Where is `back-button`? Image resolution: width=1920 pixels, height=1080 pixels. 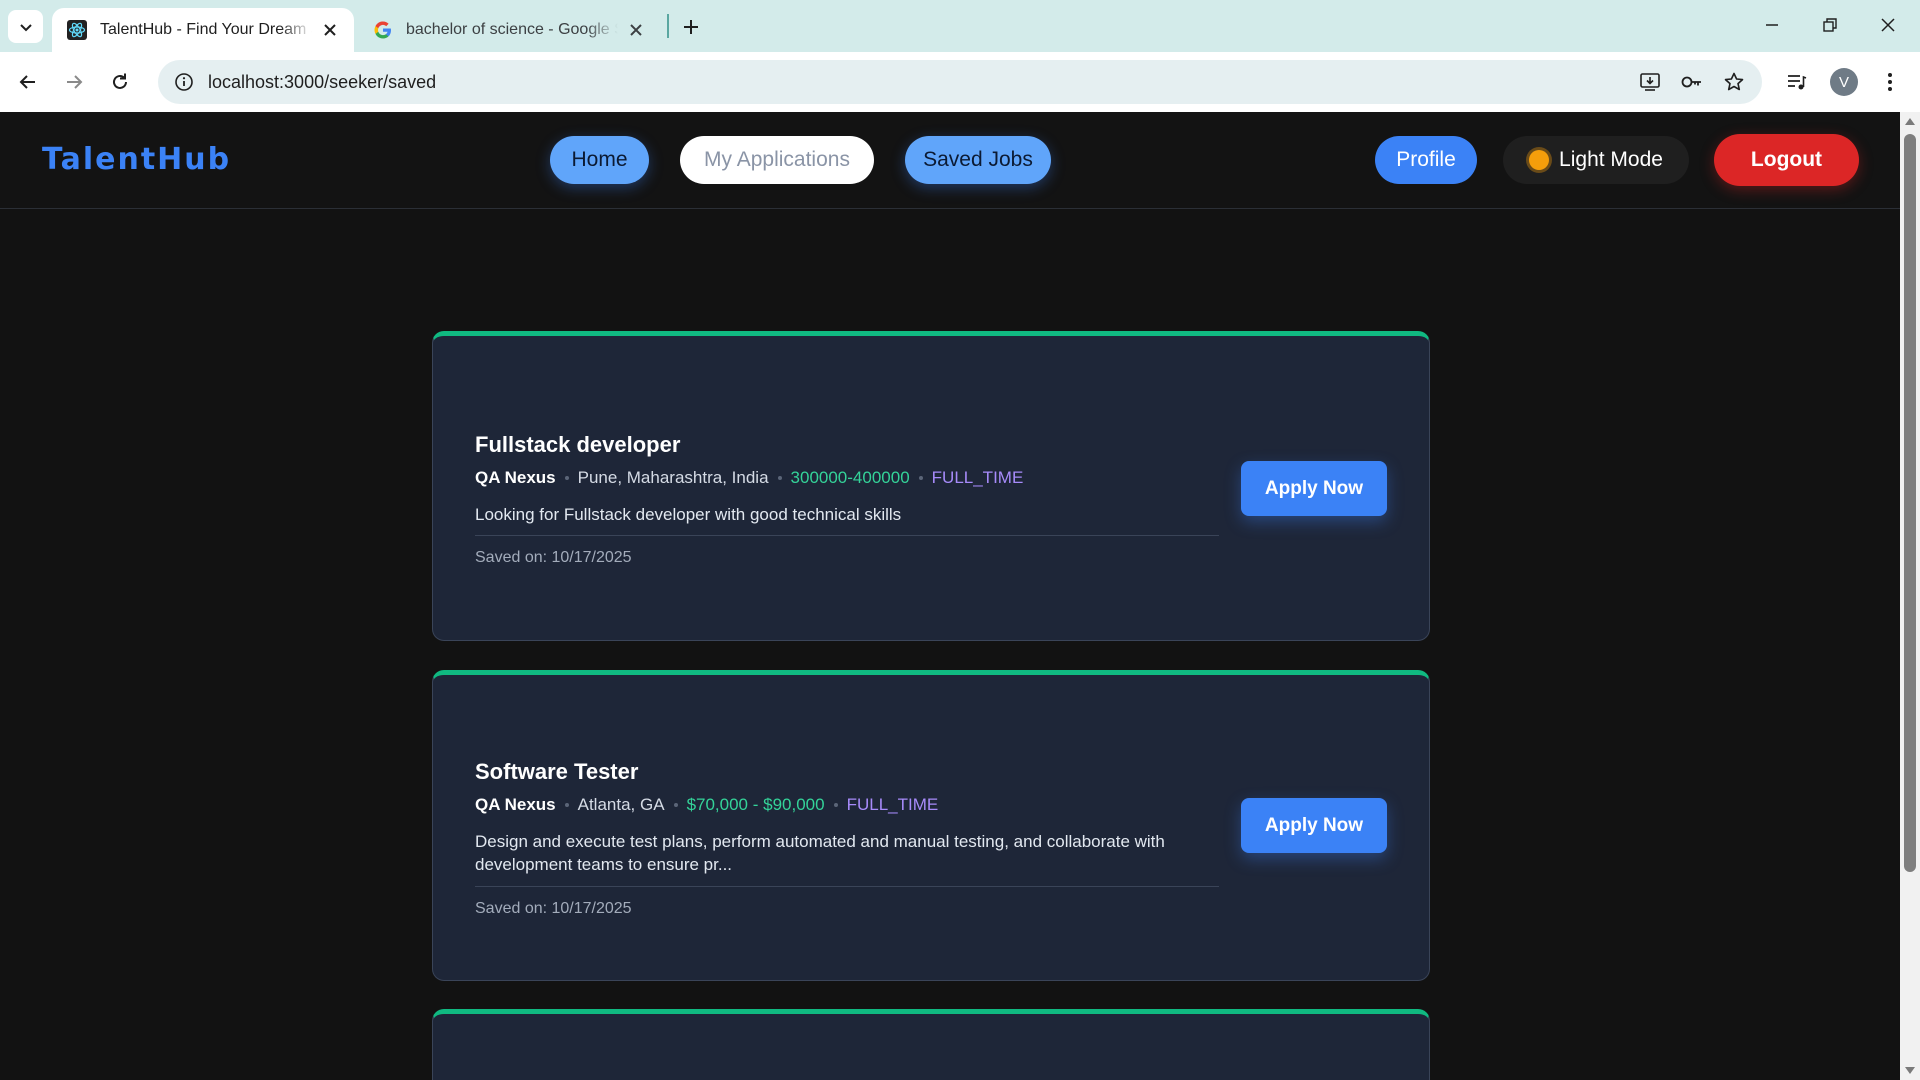
back-button is located at coordinates (28, 82).